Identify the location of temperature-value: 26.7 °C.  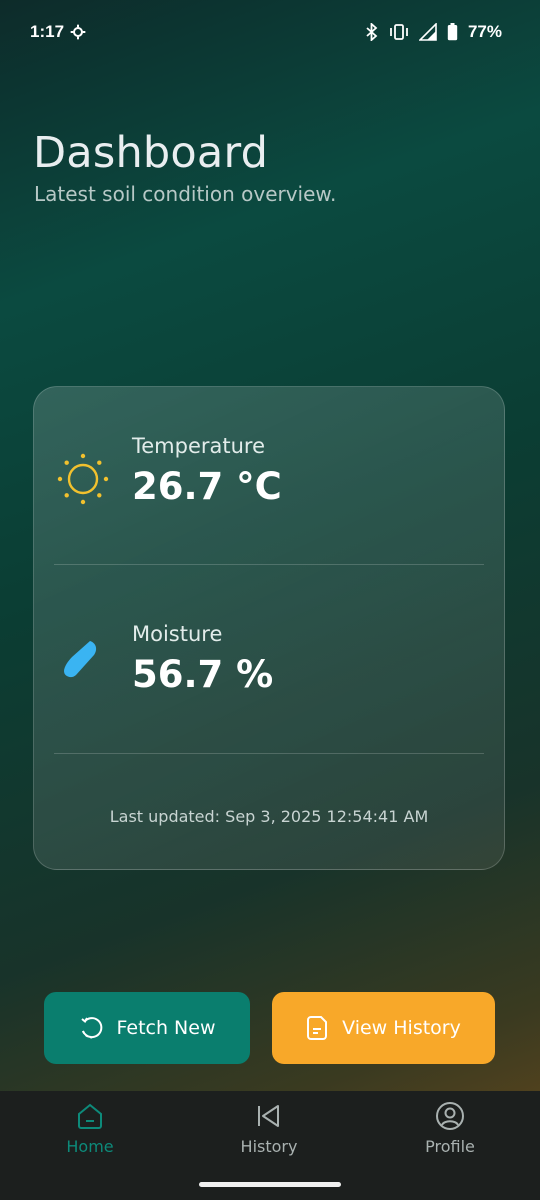
(207, 486).